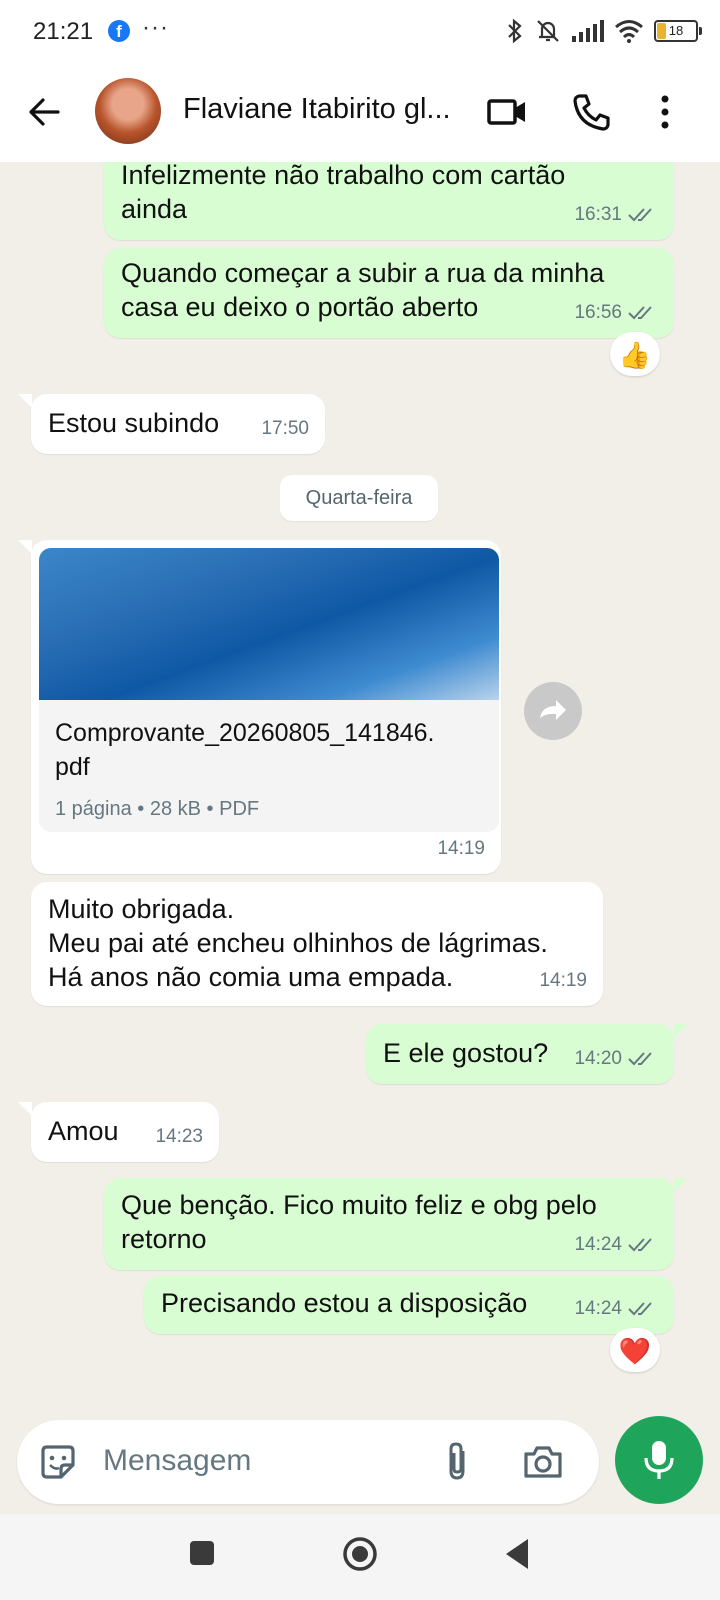 The width and height of the screenshot is (720, 1600). Describe the element at coordinates (179, 1136) in the screenshot. I see `message-time: 14:23` at that location.